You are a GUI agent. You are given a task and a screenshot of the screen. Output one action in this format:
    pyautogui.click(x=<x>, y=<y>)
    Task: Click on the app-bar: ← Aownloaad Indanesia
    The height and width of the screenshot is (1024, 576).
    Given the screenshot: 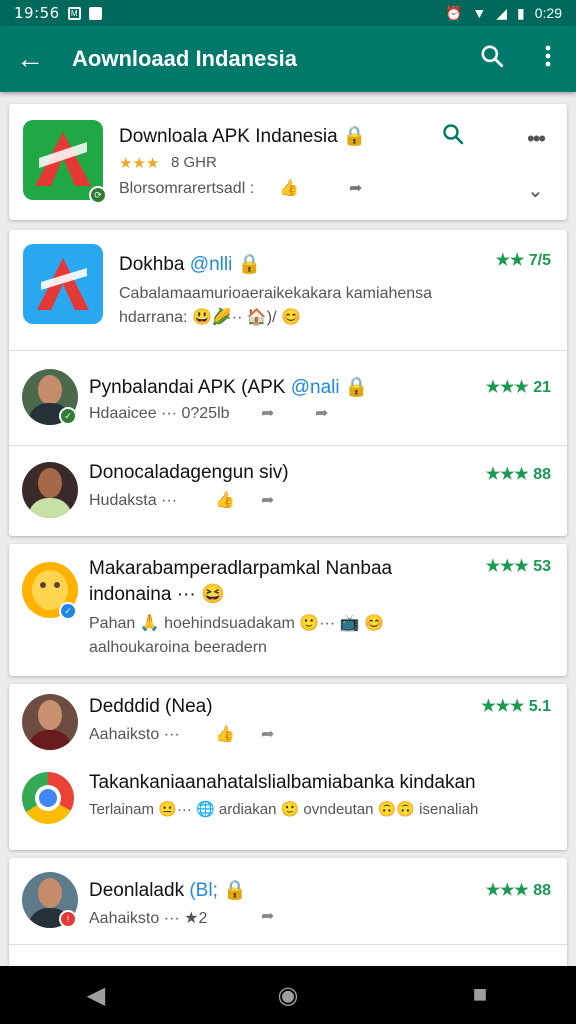 What is the action you would take?
    pyautogui.click(x=288, y=59)
    